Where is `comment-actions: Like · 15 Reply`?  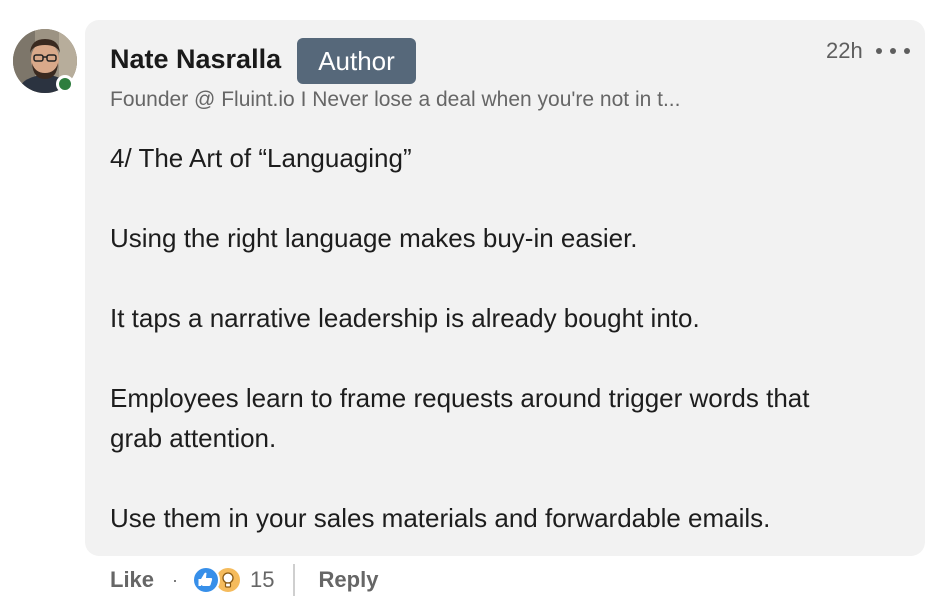
comment-actions: Like · 15 Reply is located at coordinates (244, 580).